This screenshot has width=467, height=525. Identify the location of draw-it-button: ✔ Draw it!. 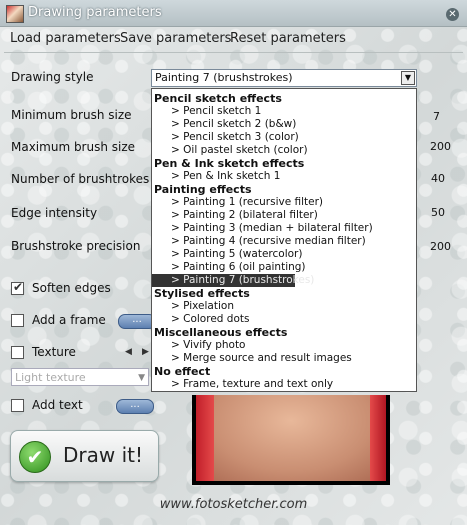
(84, 456).